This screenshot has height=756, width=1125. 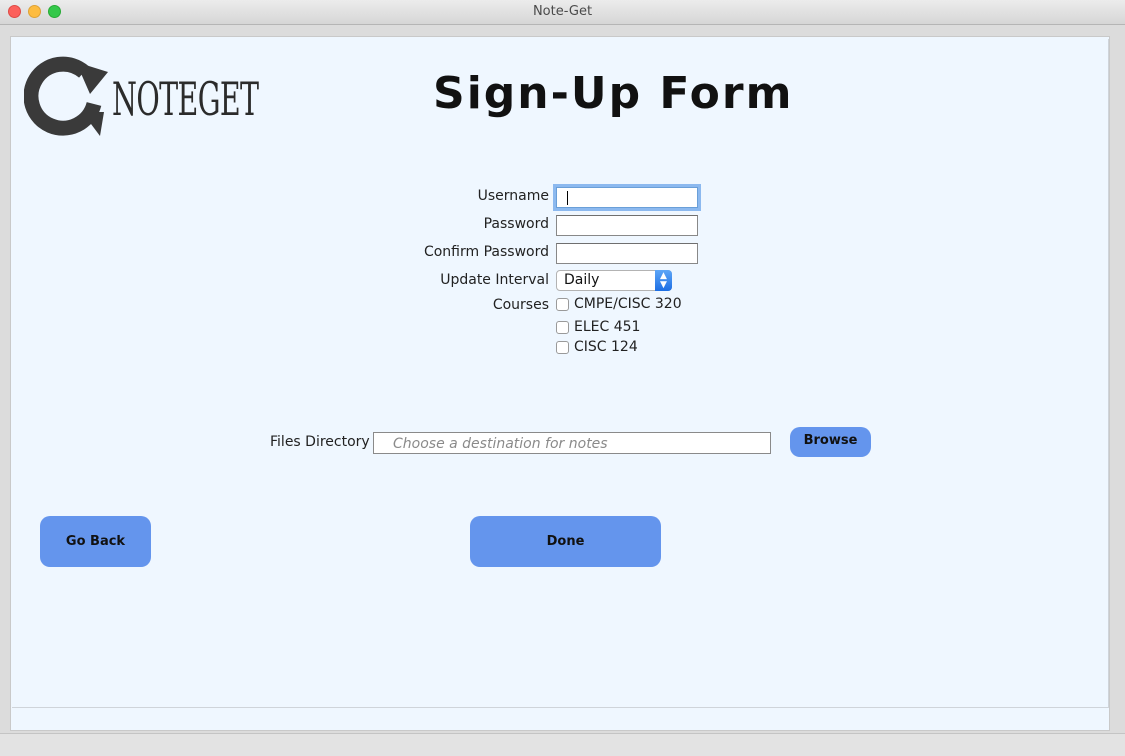 I want to click on browse-button: Browse, so click(x=830, y=442).